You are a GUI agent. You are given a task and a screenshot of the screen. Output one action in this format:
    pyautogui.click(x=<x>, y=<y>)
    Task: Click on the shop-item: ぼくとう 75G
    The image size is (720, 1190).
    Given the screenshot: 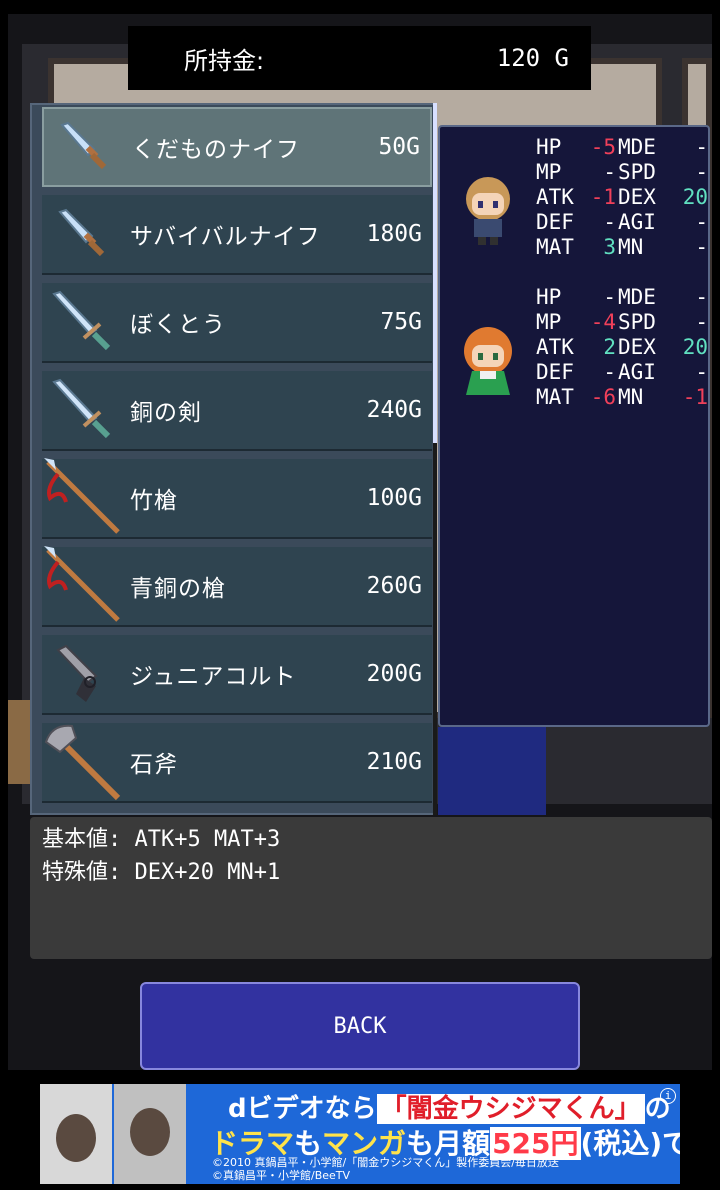 What is the action you would take?
    pyautogui.click(x=237, y=323)
    